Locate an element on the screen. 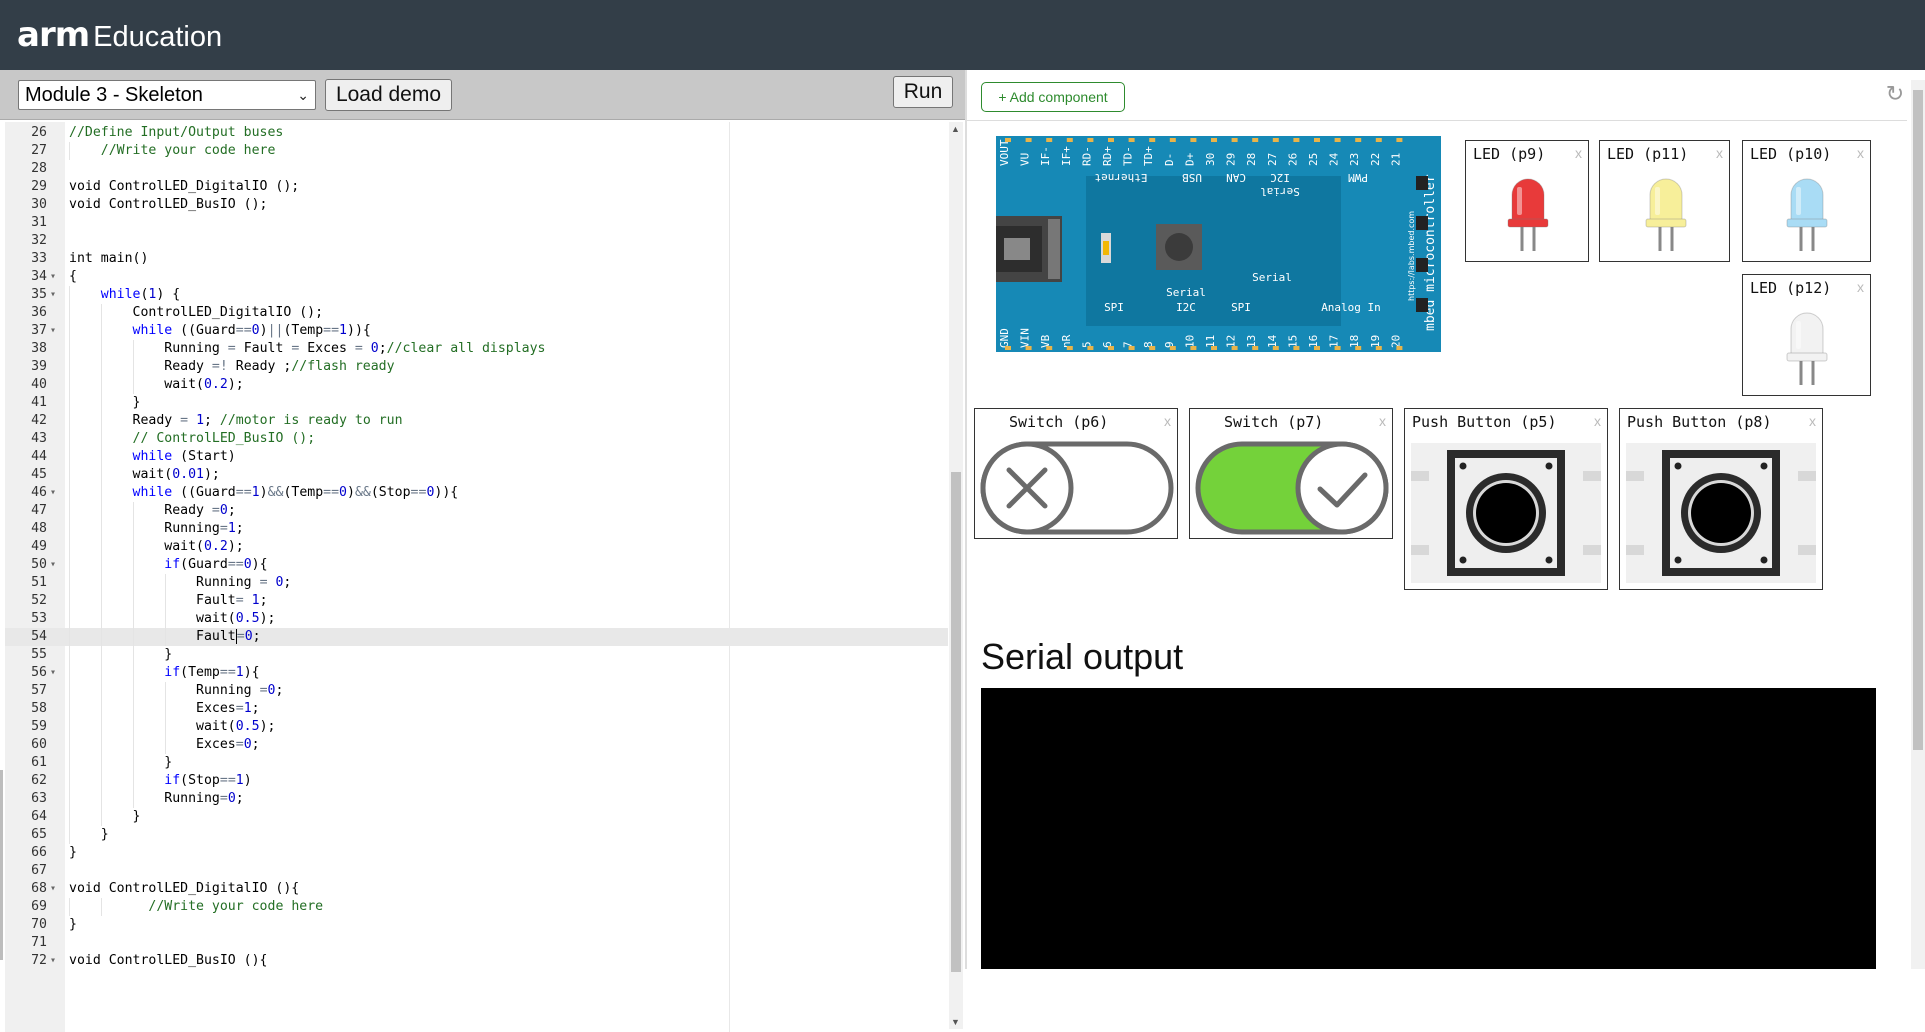 The height and width of the screenshot is (1032, 1925). switch-p6: Switch (p6) x is located at coordinates (1076, 473).